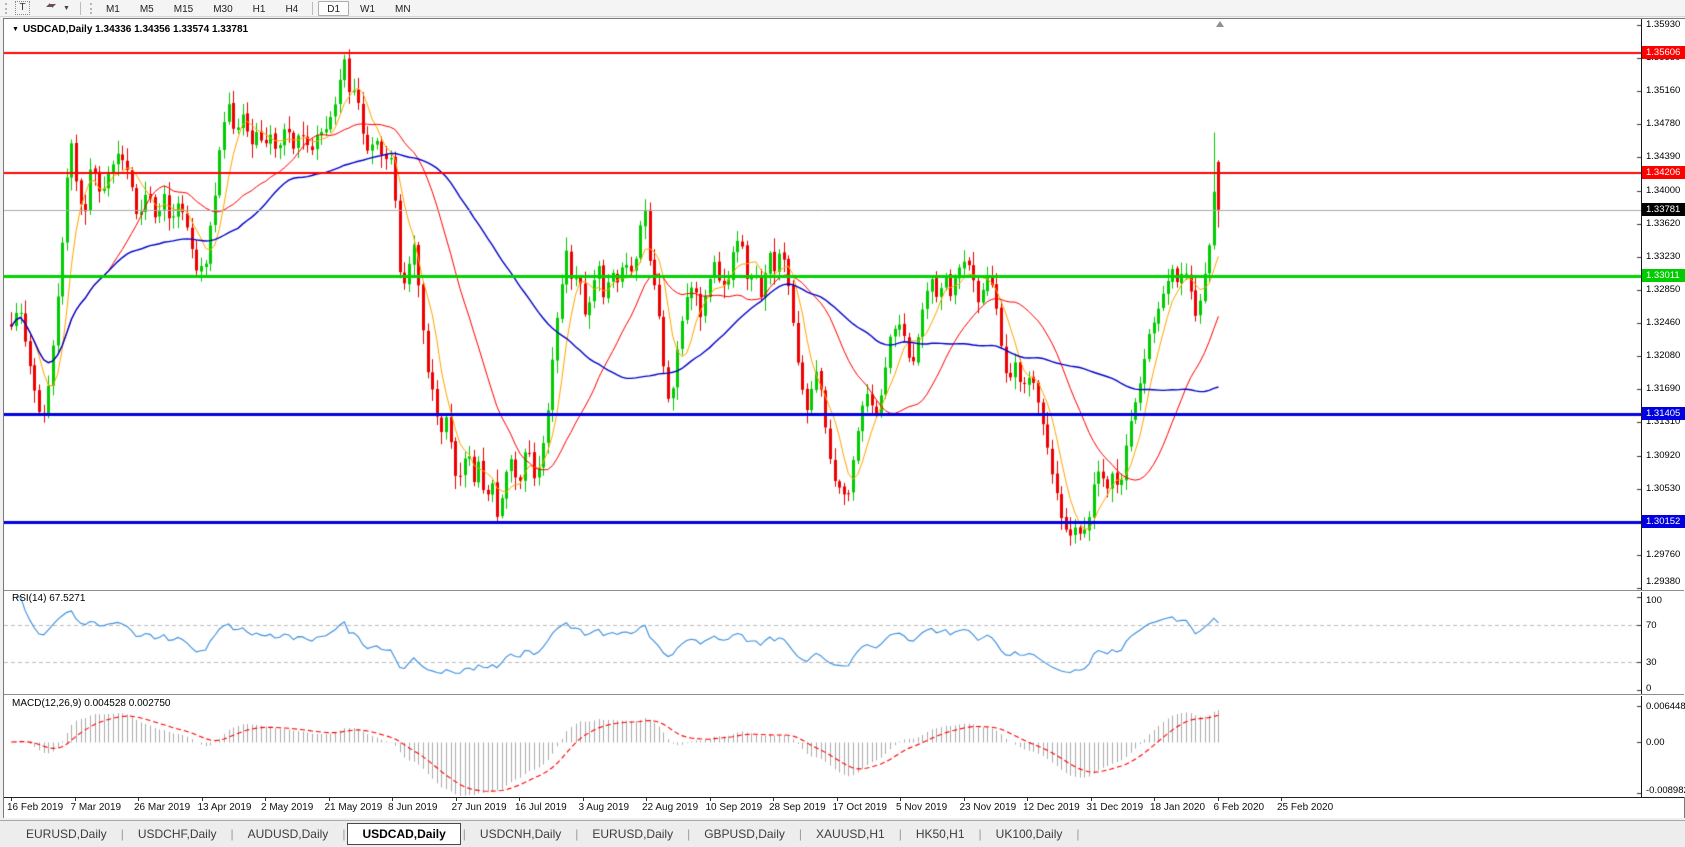  I want to click on toolbar: T ▼ M1 M5 M15 M30 H1 H4 D1 W1 MN, so click(842, 8).